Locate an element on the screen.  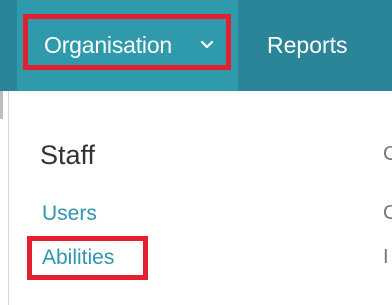
menu-link-users: Users is located at coordinates (69, 214).